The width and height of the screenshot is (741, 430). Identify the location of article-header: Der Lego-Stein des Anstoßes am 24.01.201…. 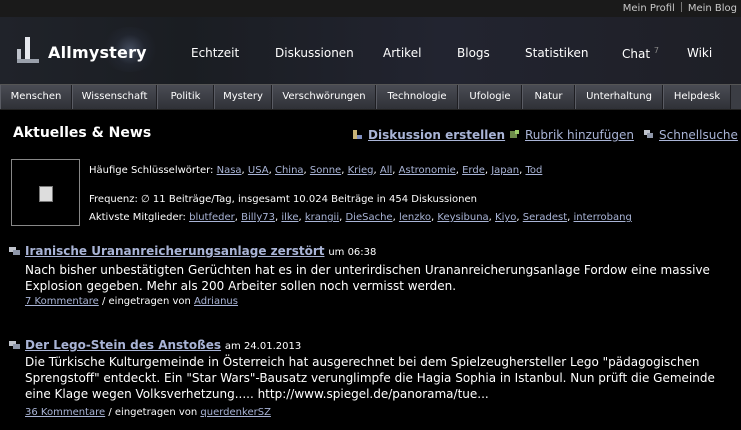
(155, 345).